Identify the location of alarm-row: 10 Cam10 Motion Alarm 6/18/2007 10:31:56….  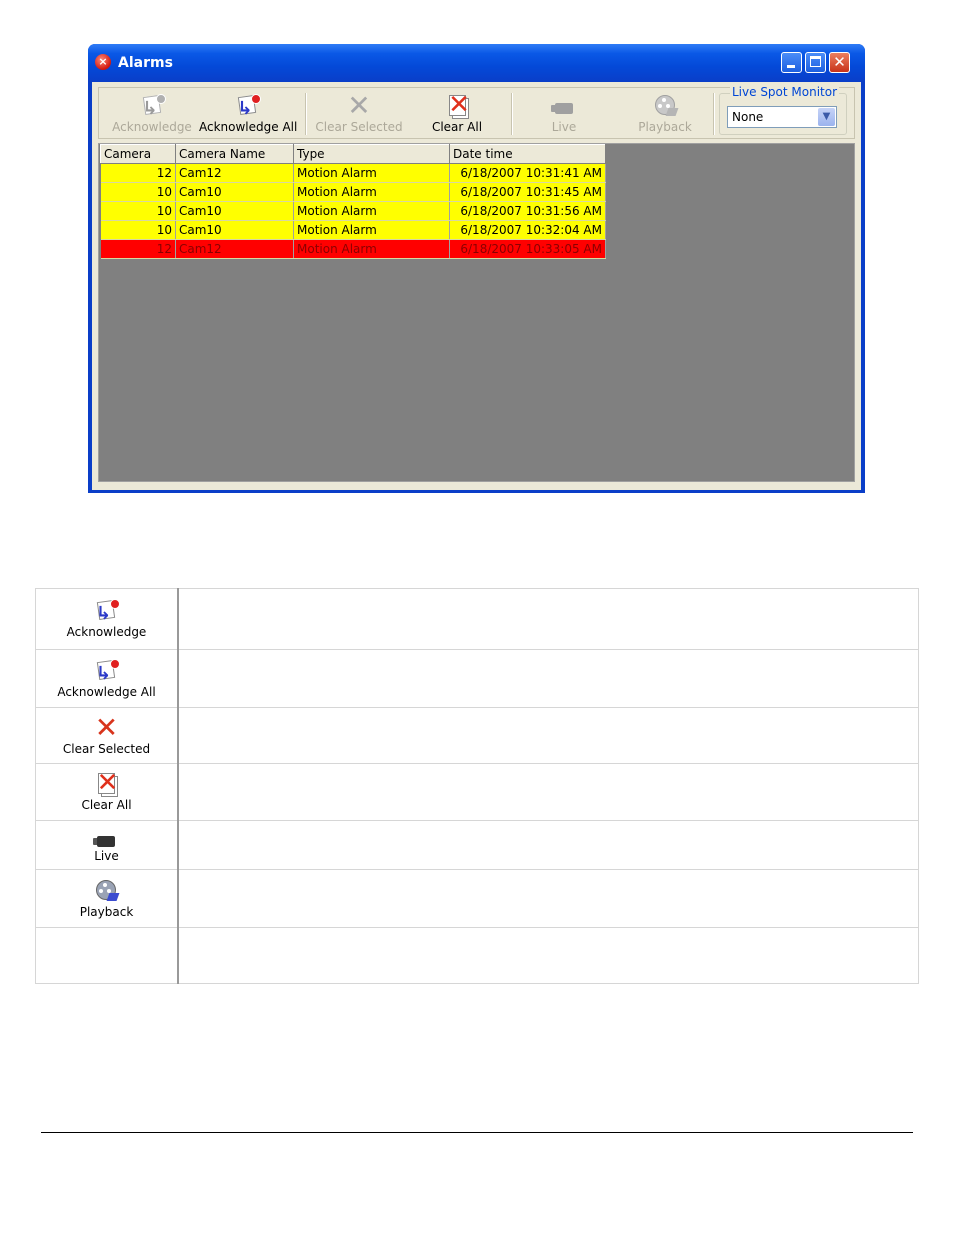
(353, 211).